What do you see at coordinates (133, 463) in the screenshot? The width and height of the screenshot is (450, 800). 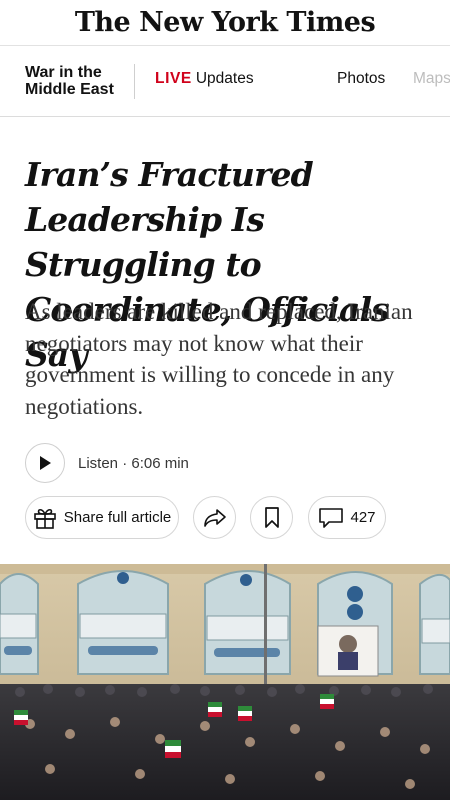 I see `listen-duration: Listen · 6:06 min` at bounding box center [133, 463].